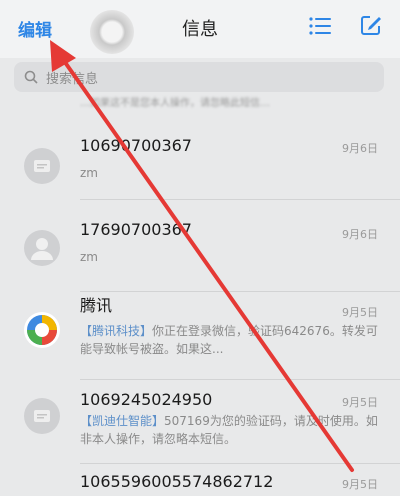 Image resolution: width=400 pixels, height=496 pixels. I want to click on tencent-logo-icon, so click(42, 330).